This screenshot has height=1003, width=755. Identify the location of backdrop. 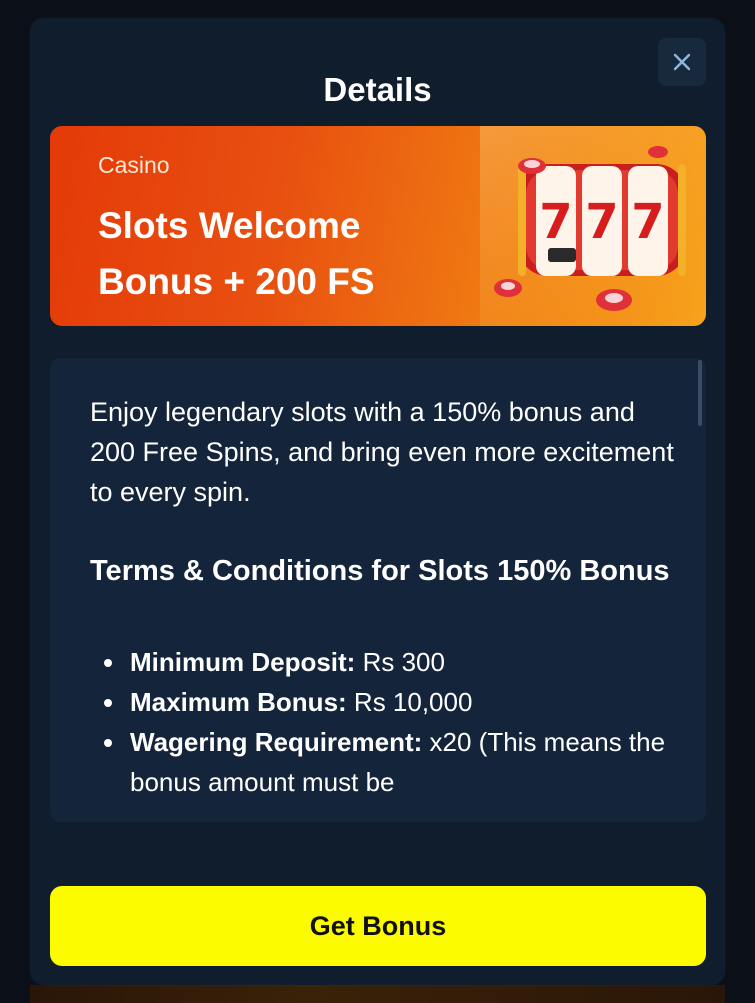
(377, 994).